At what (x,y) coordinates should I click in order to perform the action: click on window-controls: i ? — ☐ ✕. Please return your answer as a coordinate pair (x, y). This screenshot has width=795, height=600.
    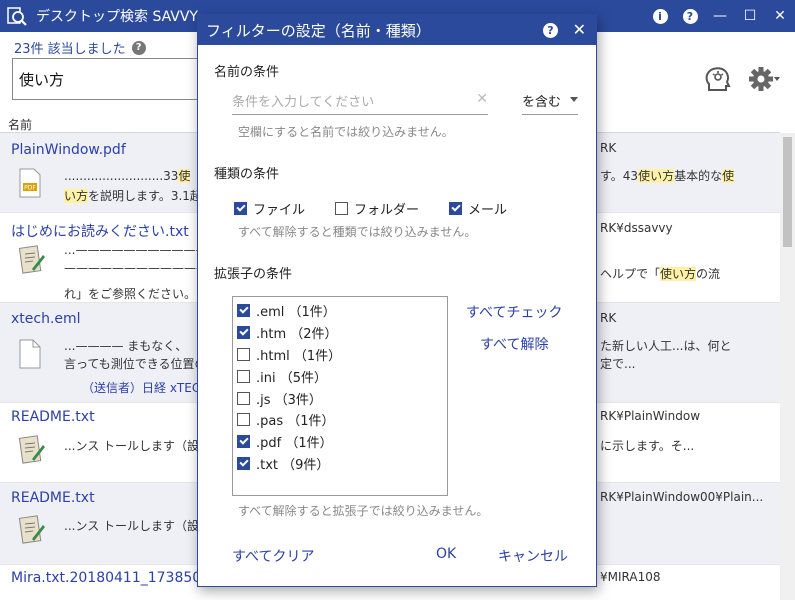
    Looking at the image, I should click on (720, 16).